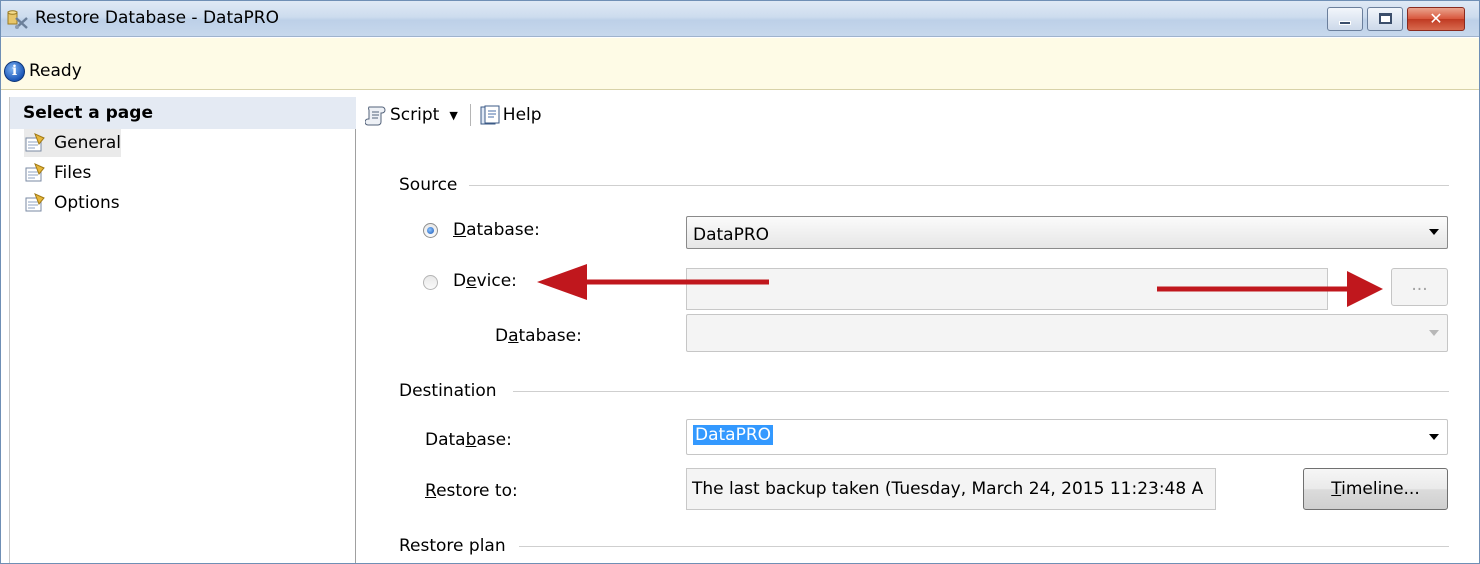  I want to click on annotation-arrow-left, so click(653, 282).